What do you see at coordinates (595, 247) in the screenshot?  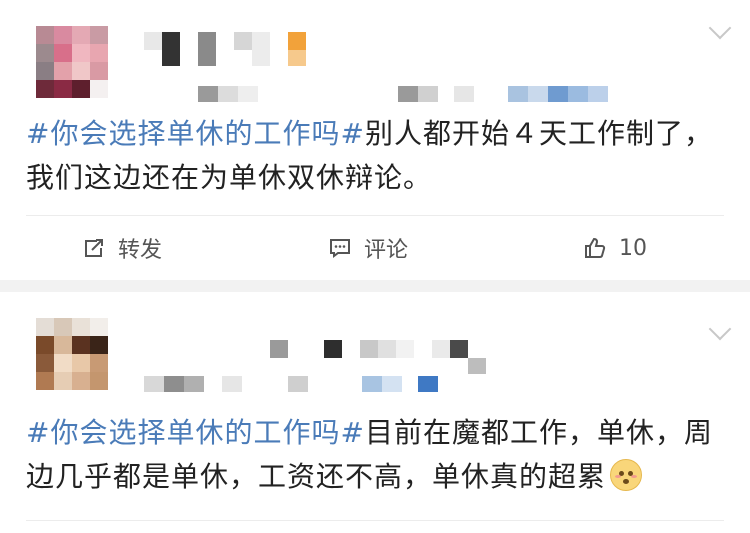 I see `thumbs-up-icon` at bounding box center [595, 247].